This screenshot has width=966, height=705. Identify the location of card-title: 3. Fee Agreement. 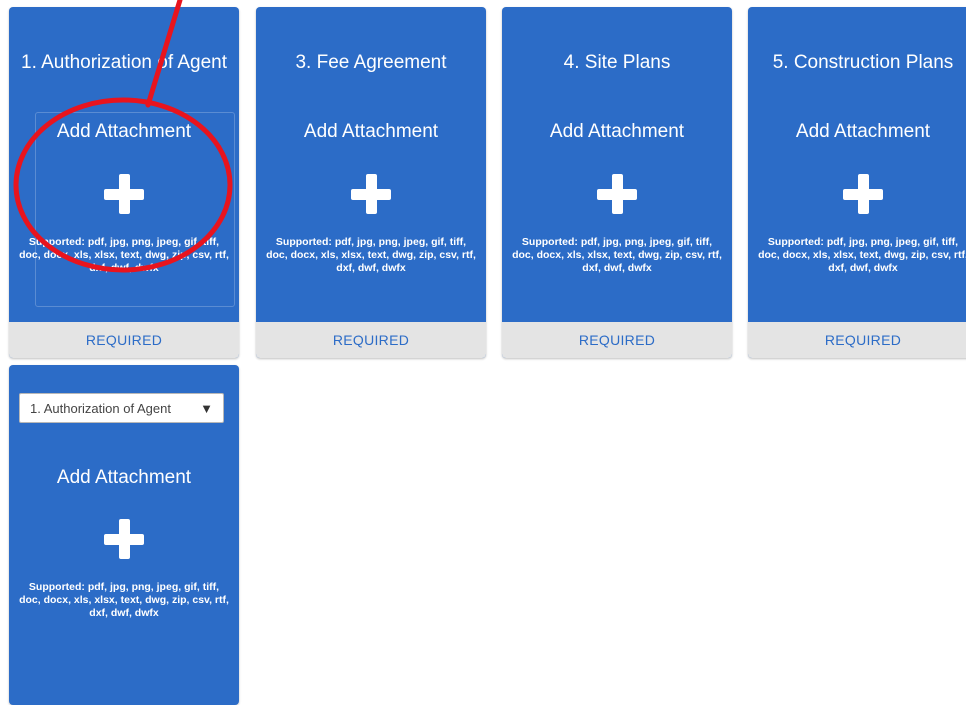
(371, 62).